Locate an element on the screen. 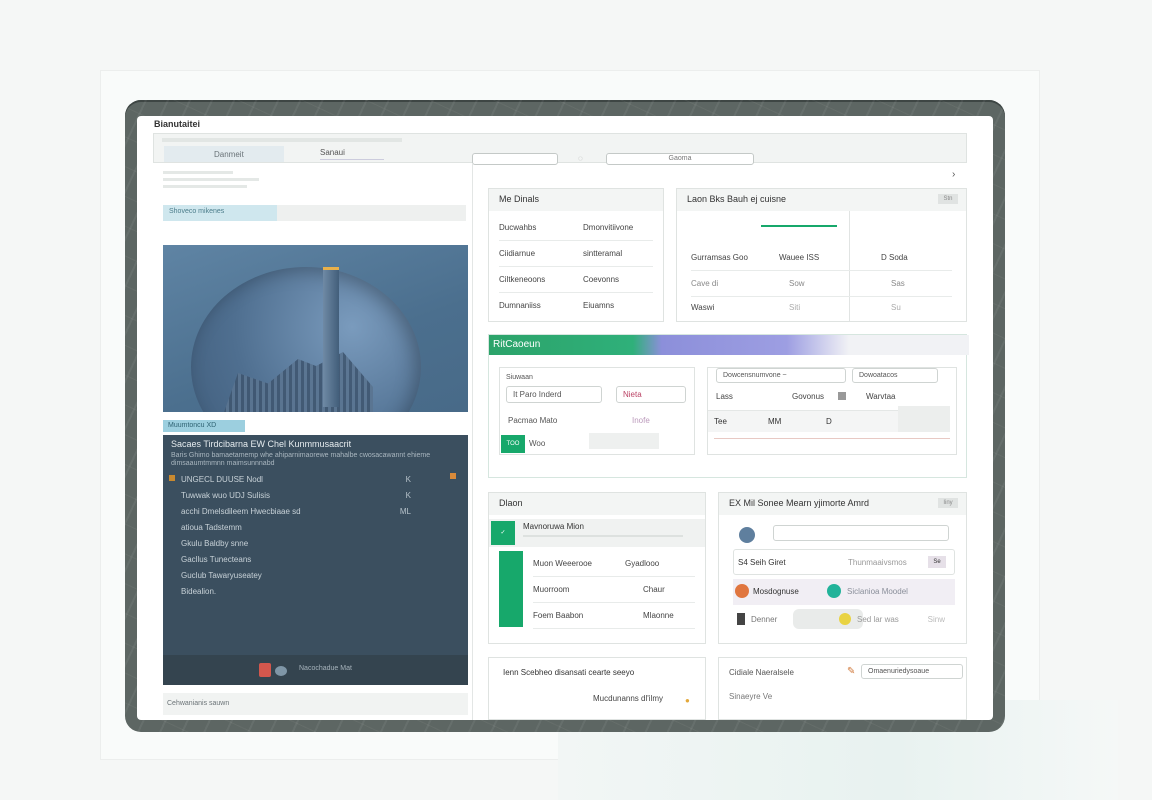 Image resolution: width=1152 pixels, height=800 pixels. list-item: Gkulu Baldby snne is located at coordinates (316, 547).